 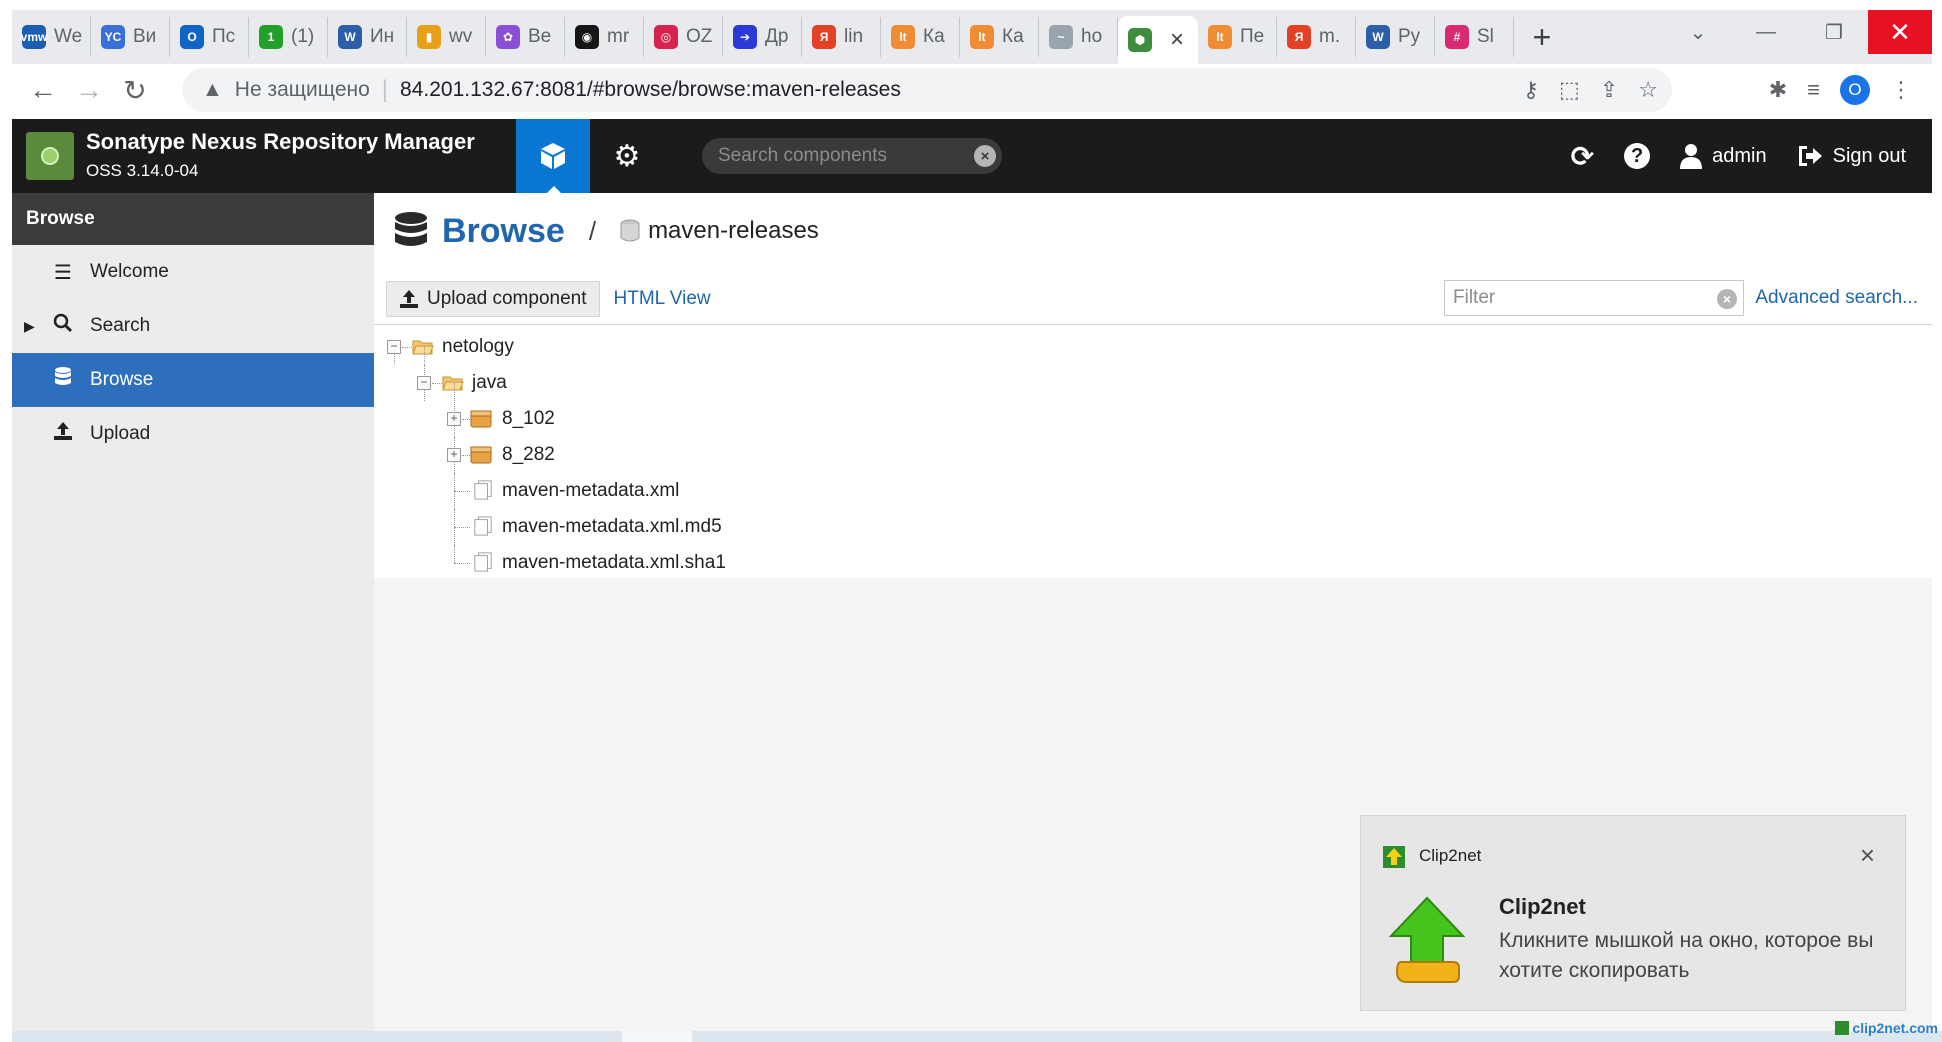 I want to click on admin-settings-button: ⚙, so click(x=627, y=156).